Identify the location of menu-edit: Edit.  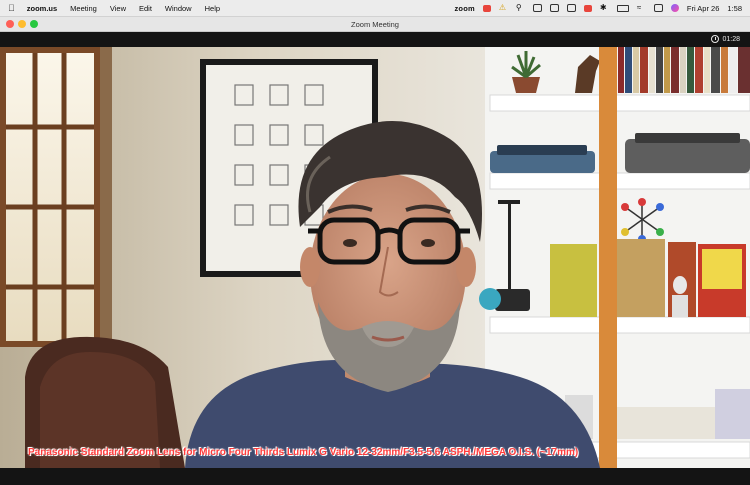
(145, 8).